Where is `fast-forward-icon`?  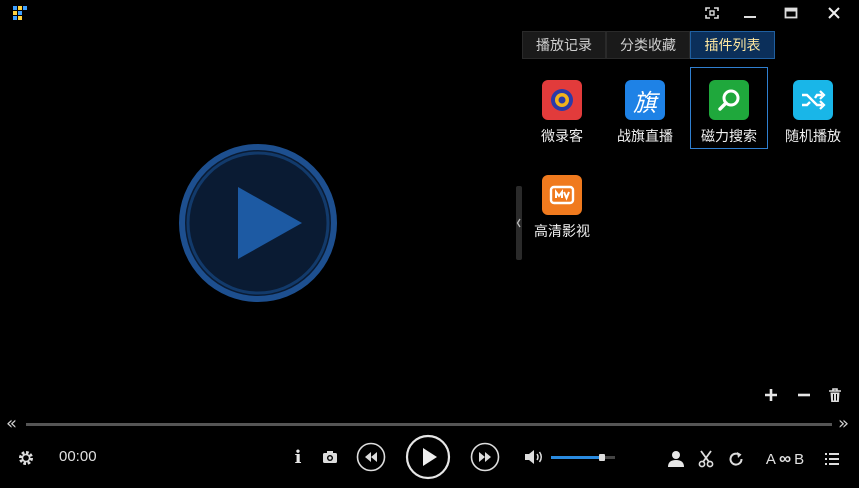 fast-forward-icon is located at coordinates (485, 457).